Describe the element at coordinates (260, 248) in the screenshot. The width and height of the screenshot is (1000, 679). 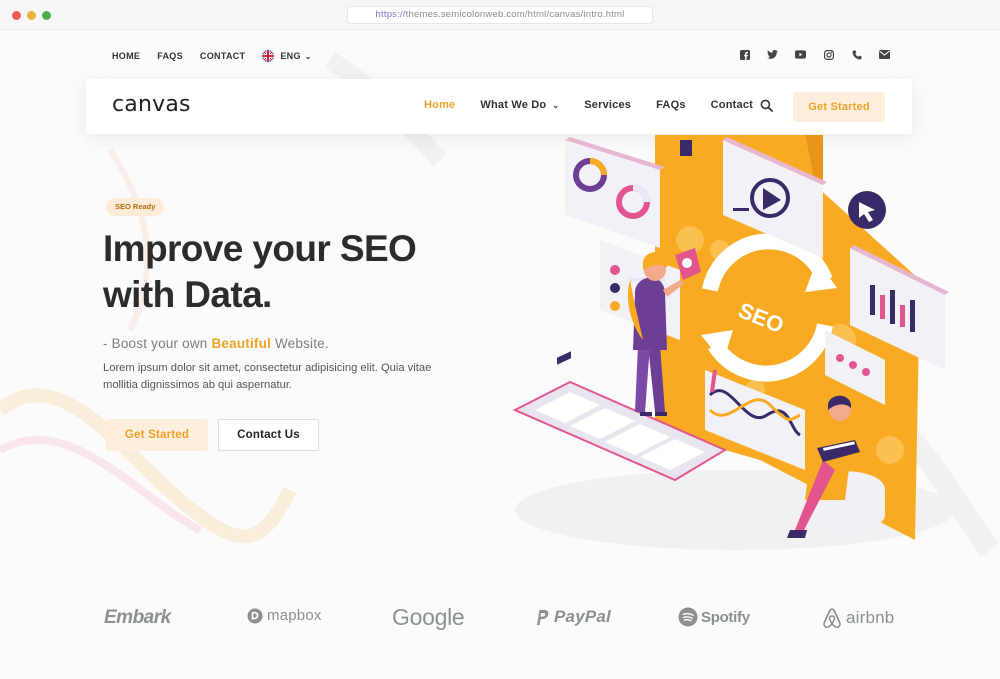
I see `hero-heading-line-1: Improve your SEO` at that location.